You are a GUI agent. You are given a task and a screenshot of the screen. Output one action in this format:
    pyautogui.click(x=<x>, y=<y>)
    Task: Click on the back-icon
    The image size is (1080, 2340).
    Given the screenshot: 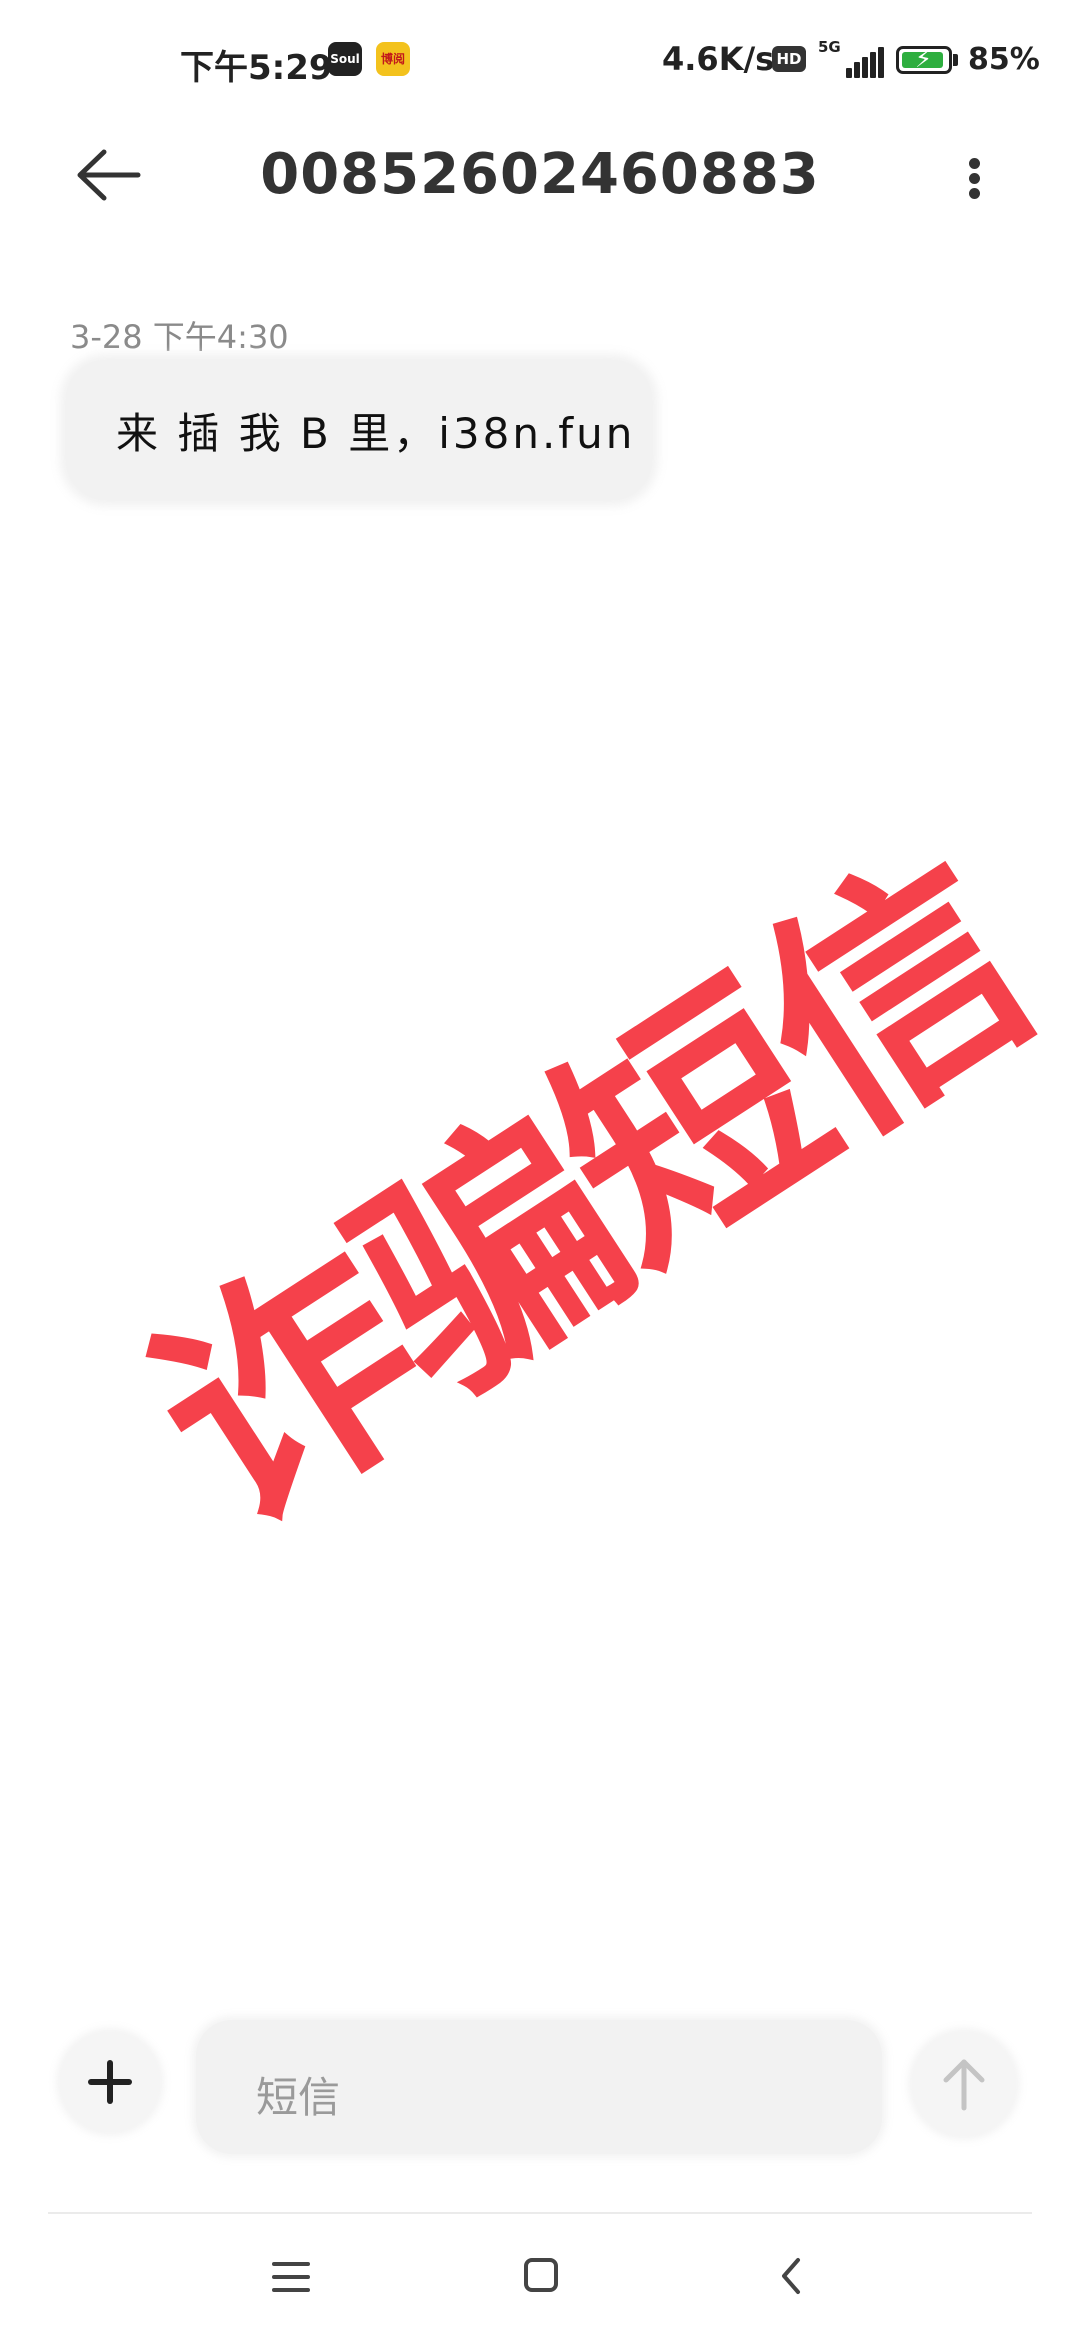 What is the action you would take?
    pyautogui.click(x=791, y=2276)
    